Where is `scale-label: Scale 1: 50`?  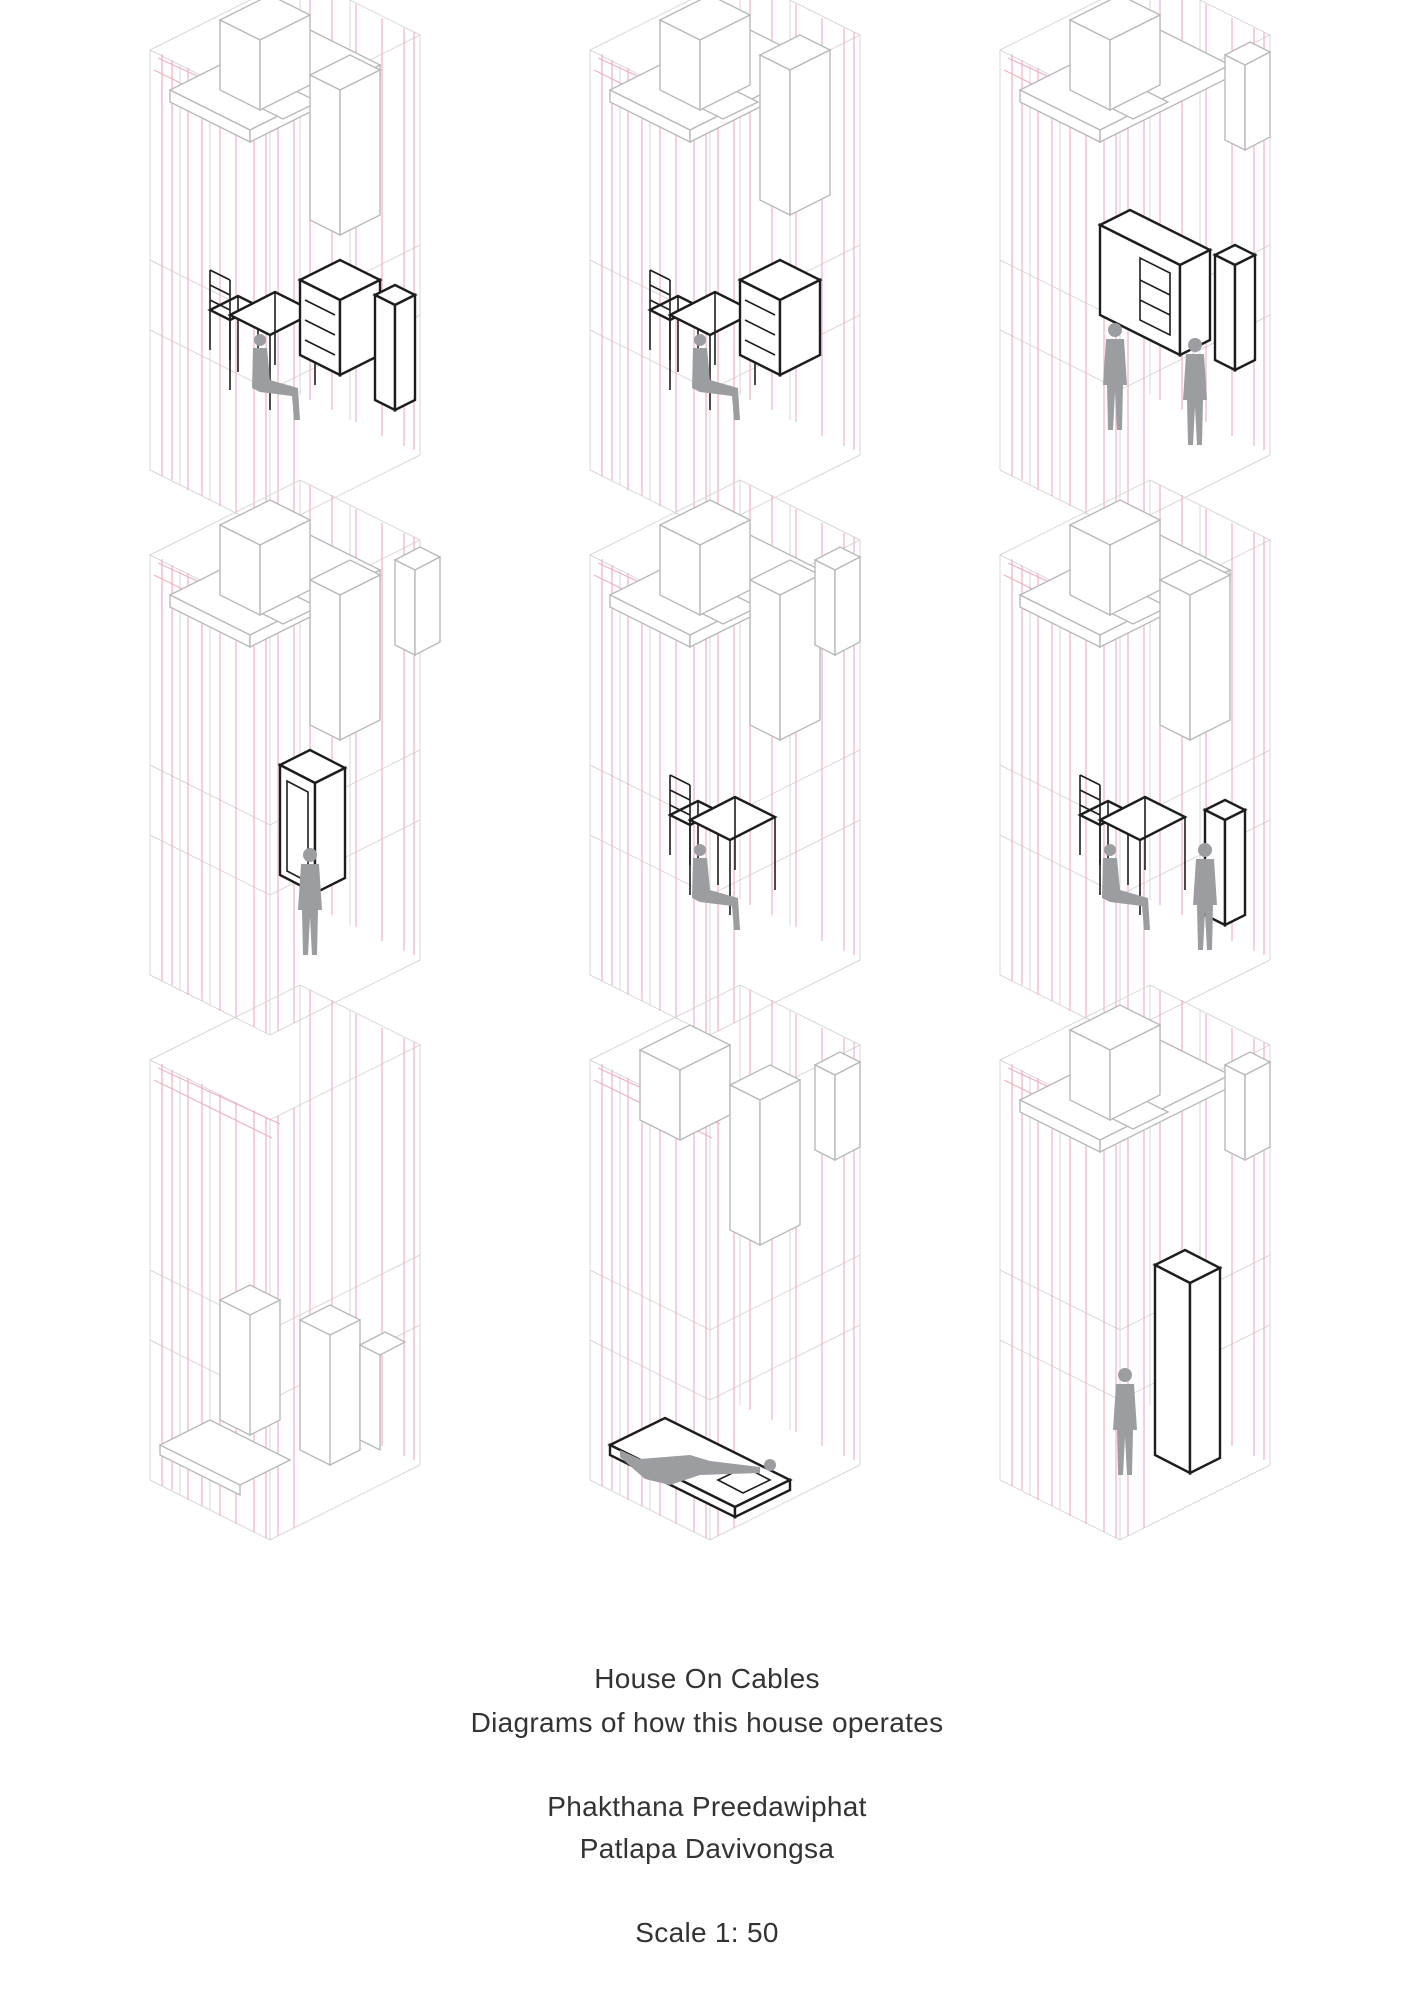 scale-label: Scale 1: 50 is located at coordinates (707, 1932).